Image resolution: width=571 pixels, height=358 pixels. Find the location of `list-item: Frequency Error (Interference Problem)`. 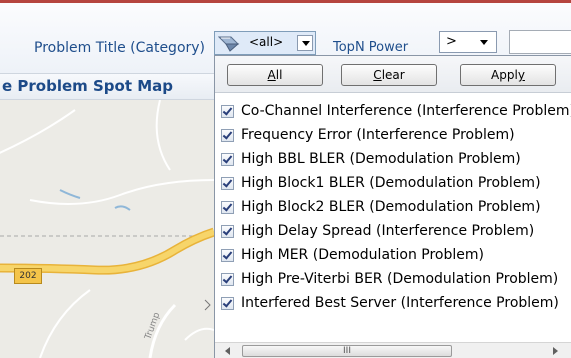

list-item: Frequency Error (Interference Problem) is located at coordinates (393, 136).